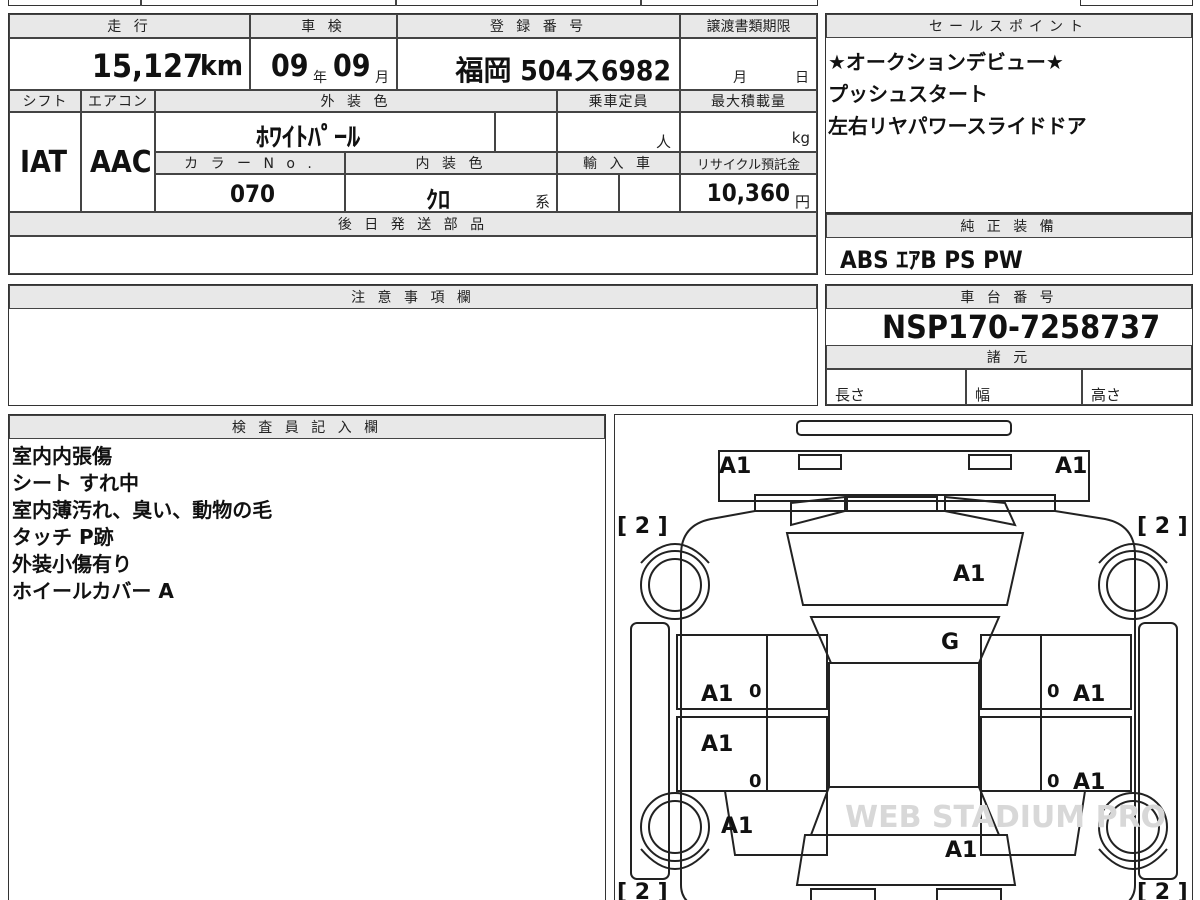 The height and width of the screenshot is (900, 1200). Describe the element at coordinates (1089, 782) in the screenshot. I see `mark-right-rear-door: A1` at that location.